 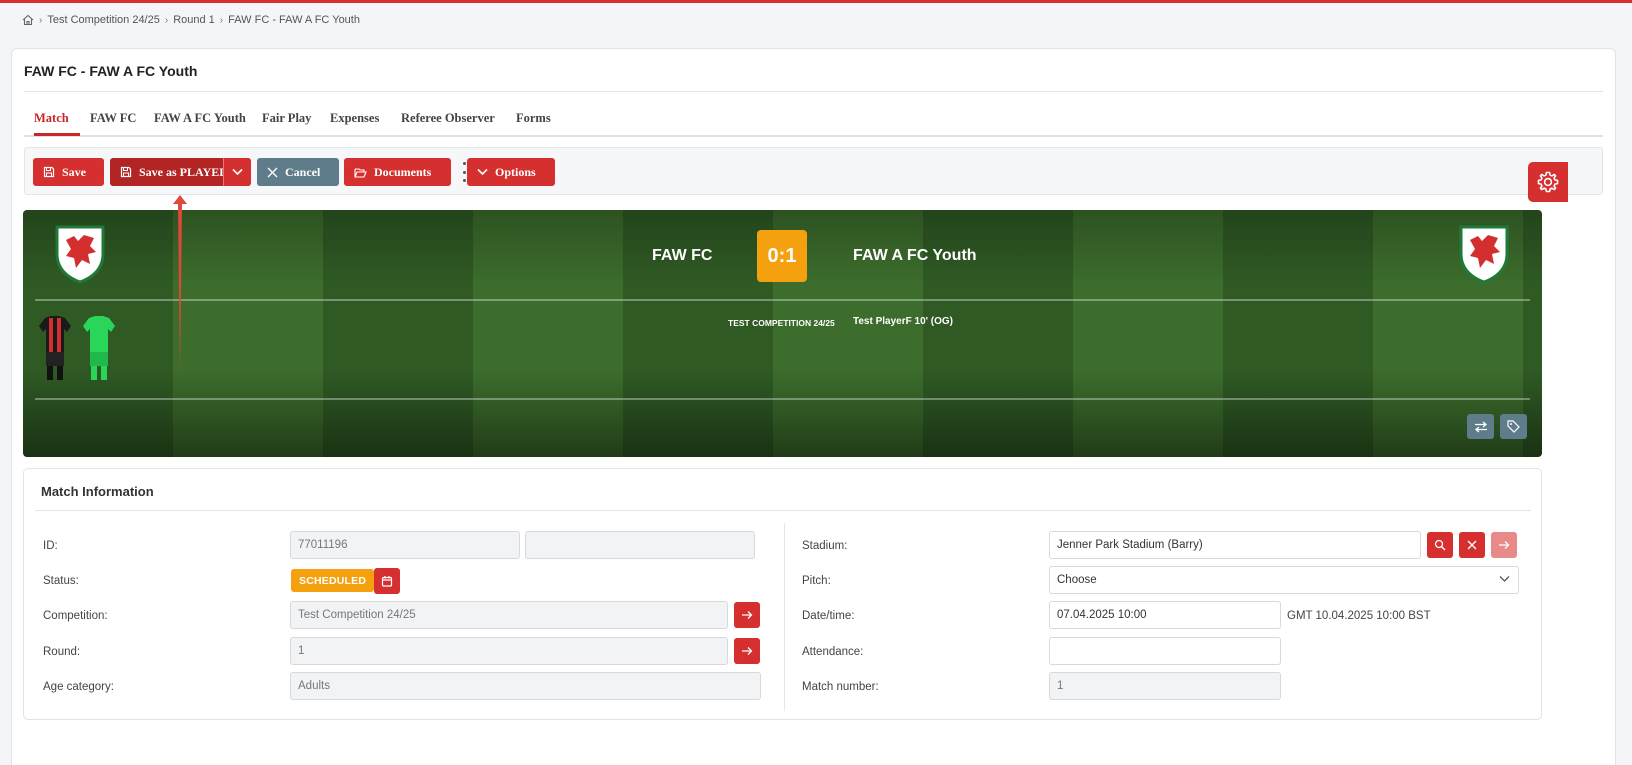 I want to click on tab-forms: Forms, so click(x=533, y=118).